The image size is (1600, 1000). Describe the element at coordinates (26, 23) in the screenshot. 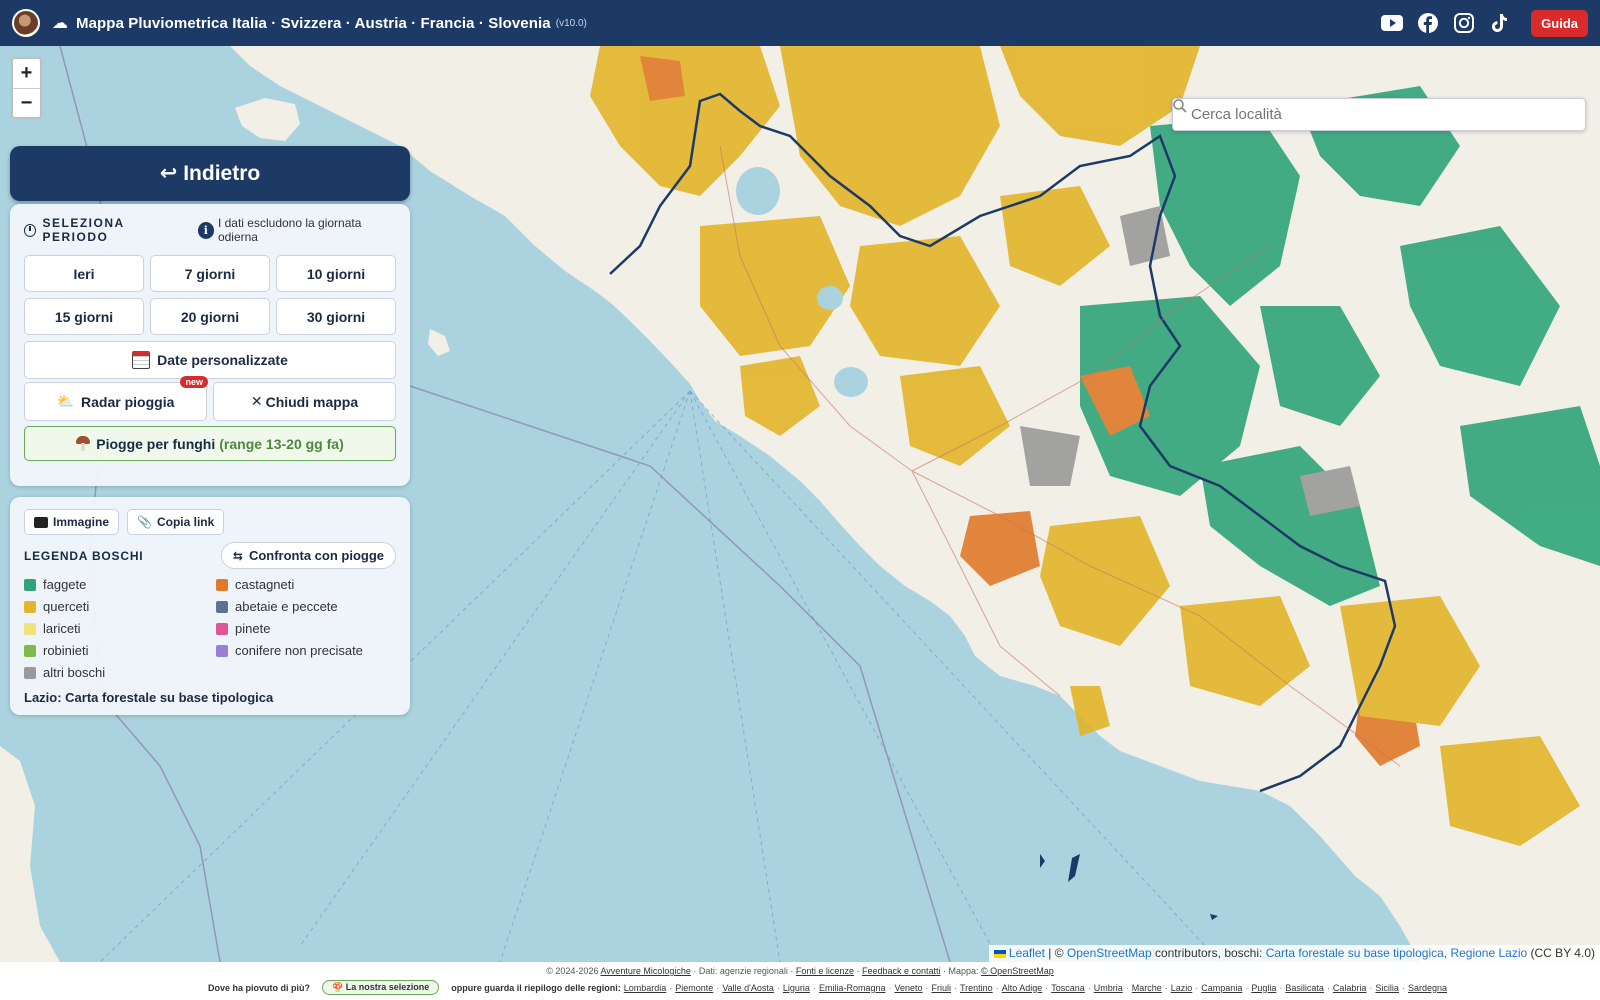

I see `avatar` at that location.